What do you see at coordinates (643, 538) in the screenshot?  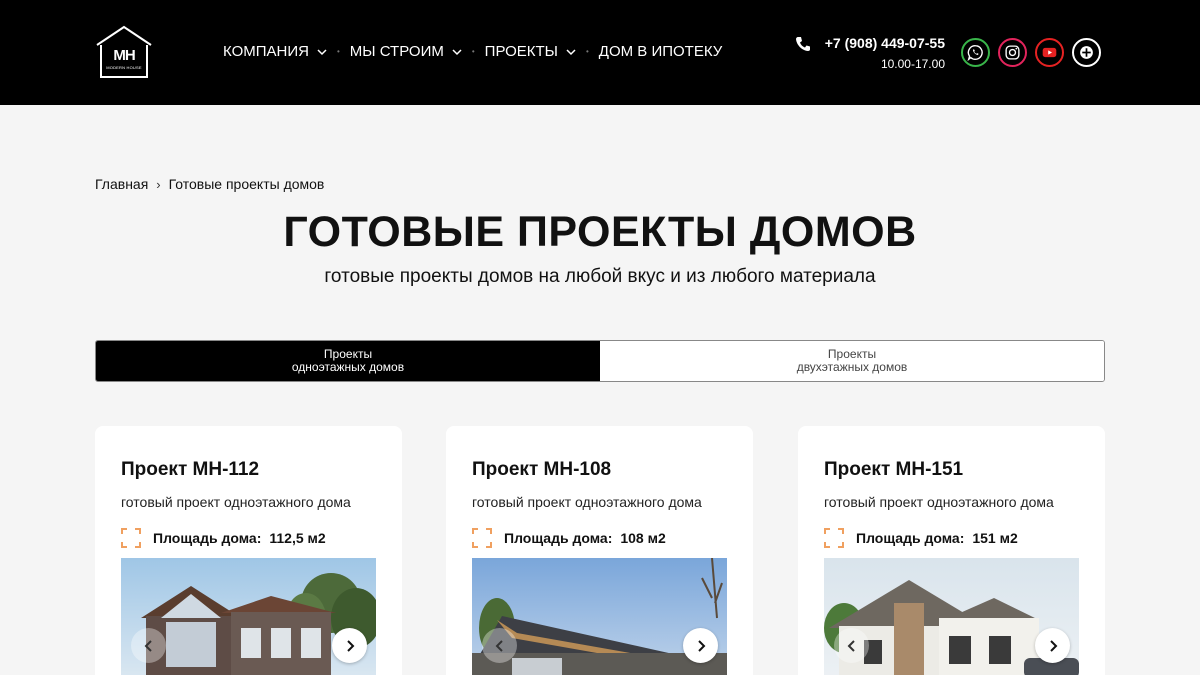 I see `area-value: 108 м2` at bounding box center [643, 538].